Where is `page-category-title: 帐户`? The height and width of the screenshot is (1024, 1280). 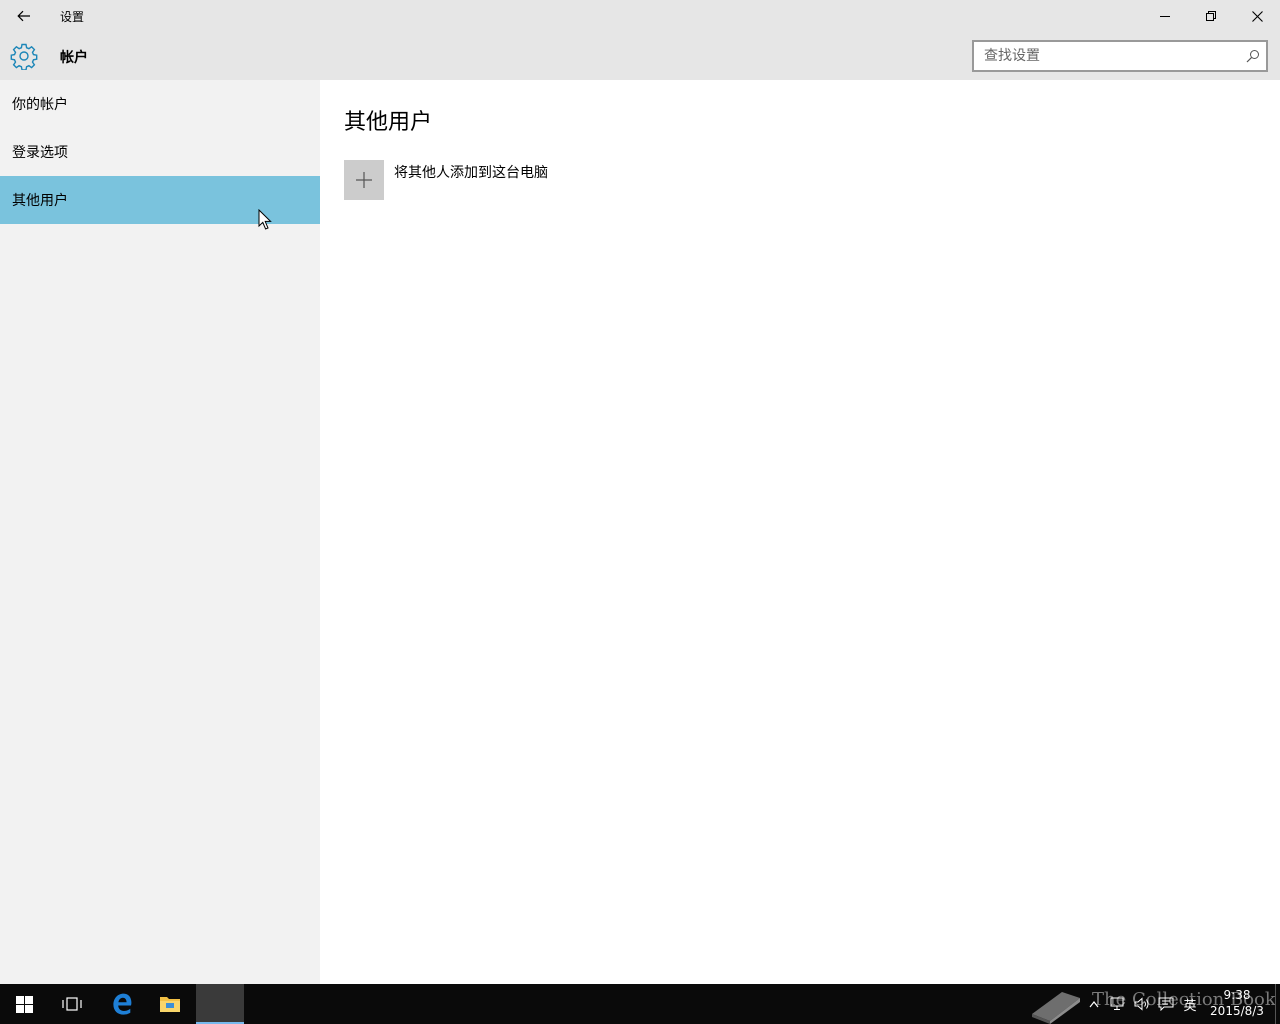
page-category-title: 帐户 is located at coordinates (74, 58).